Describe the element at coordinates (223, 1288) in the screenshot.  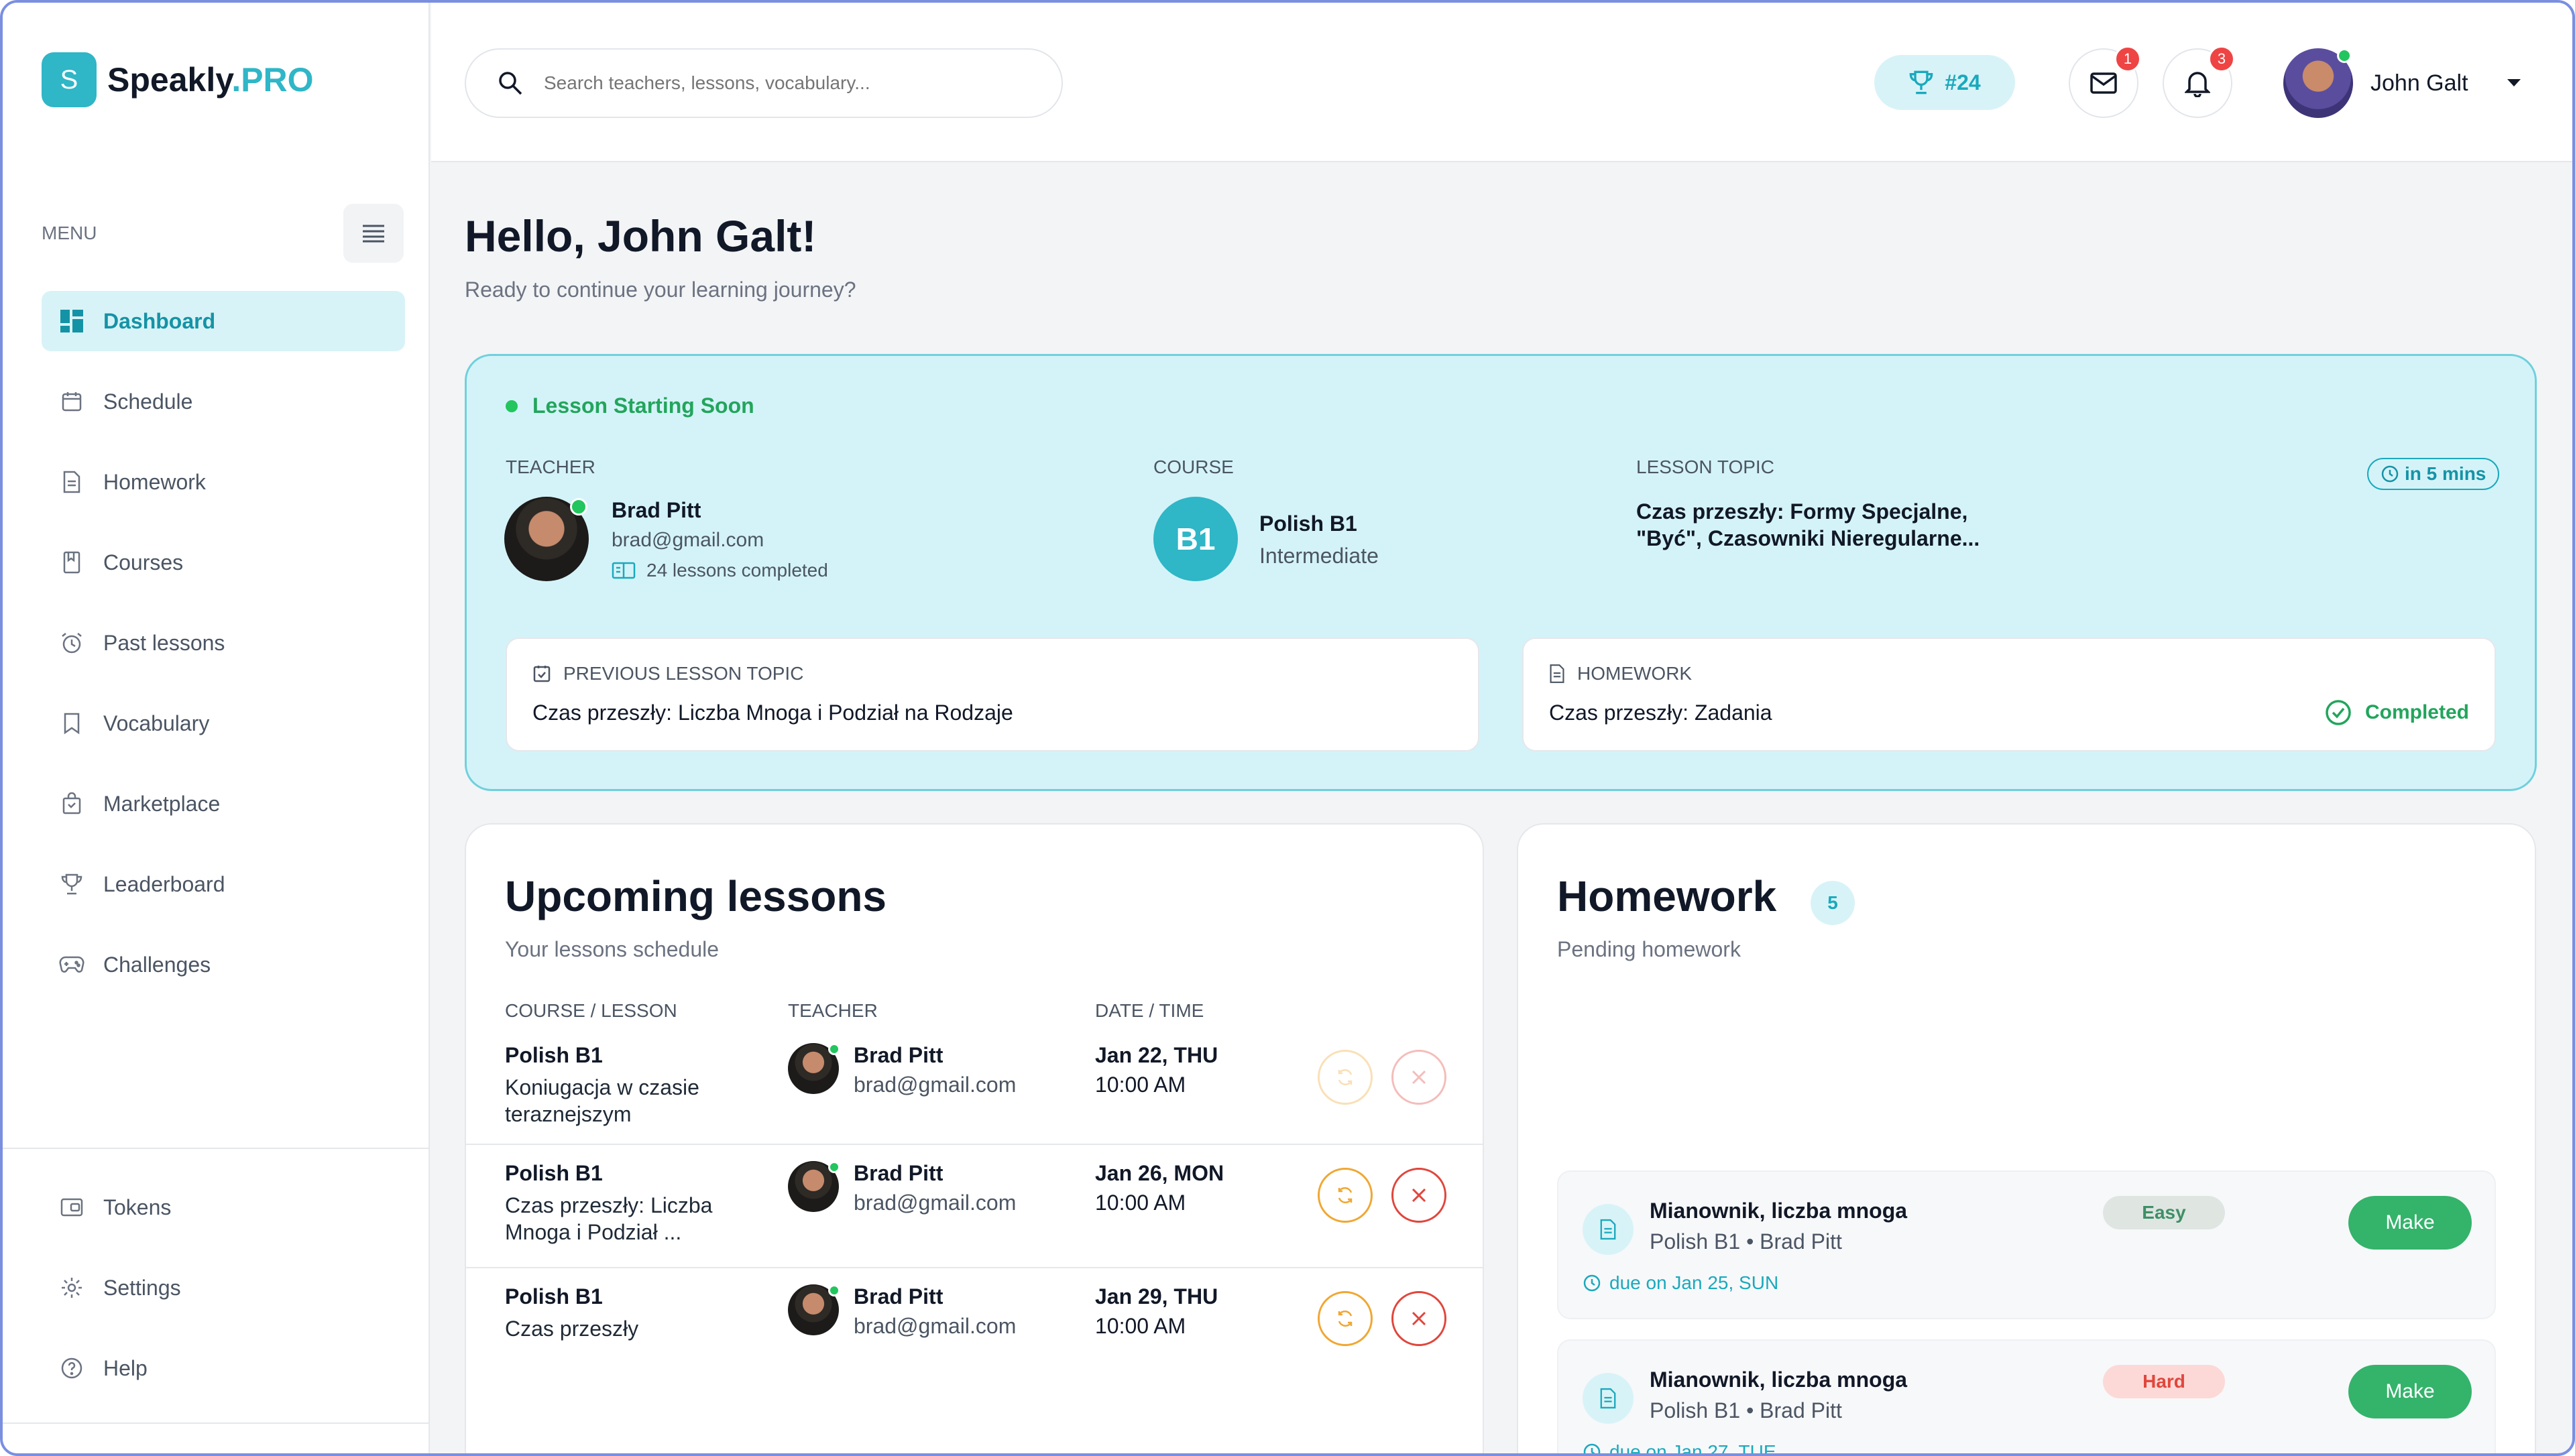
I see `sidebar-item-settings: Settings` at that location.